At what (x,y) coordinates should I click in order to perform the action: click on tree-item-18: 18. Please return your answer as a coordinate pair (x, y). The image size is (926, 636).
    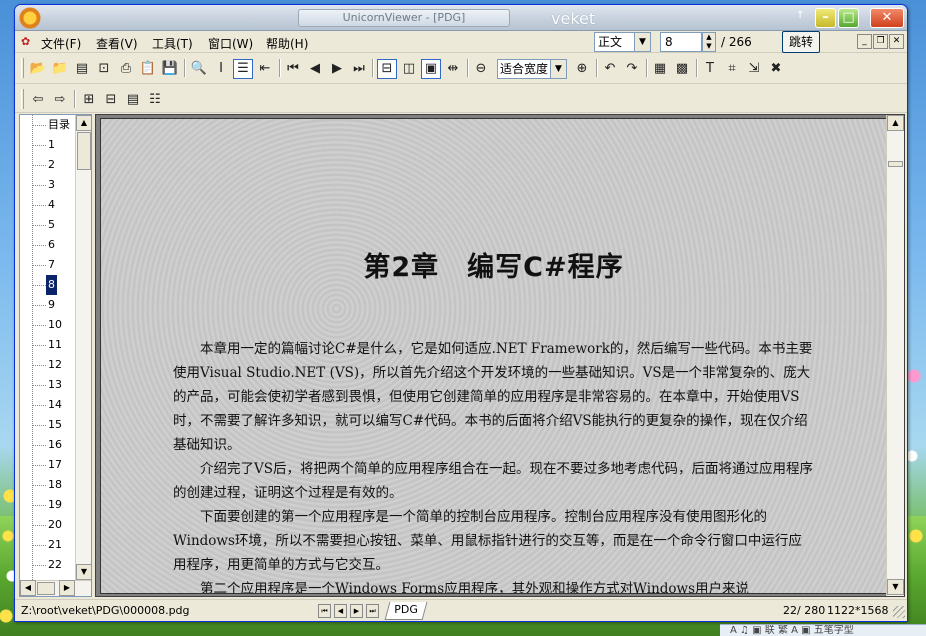
    Looking at the image, I should click on (48, 485).